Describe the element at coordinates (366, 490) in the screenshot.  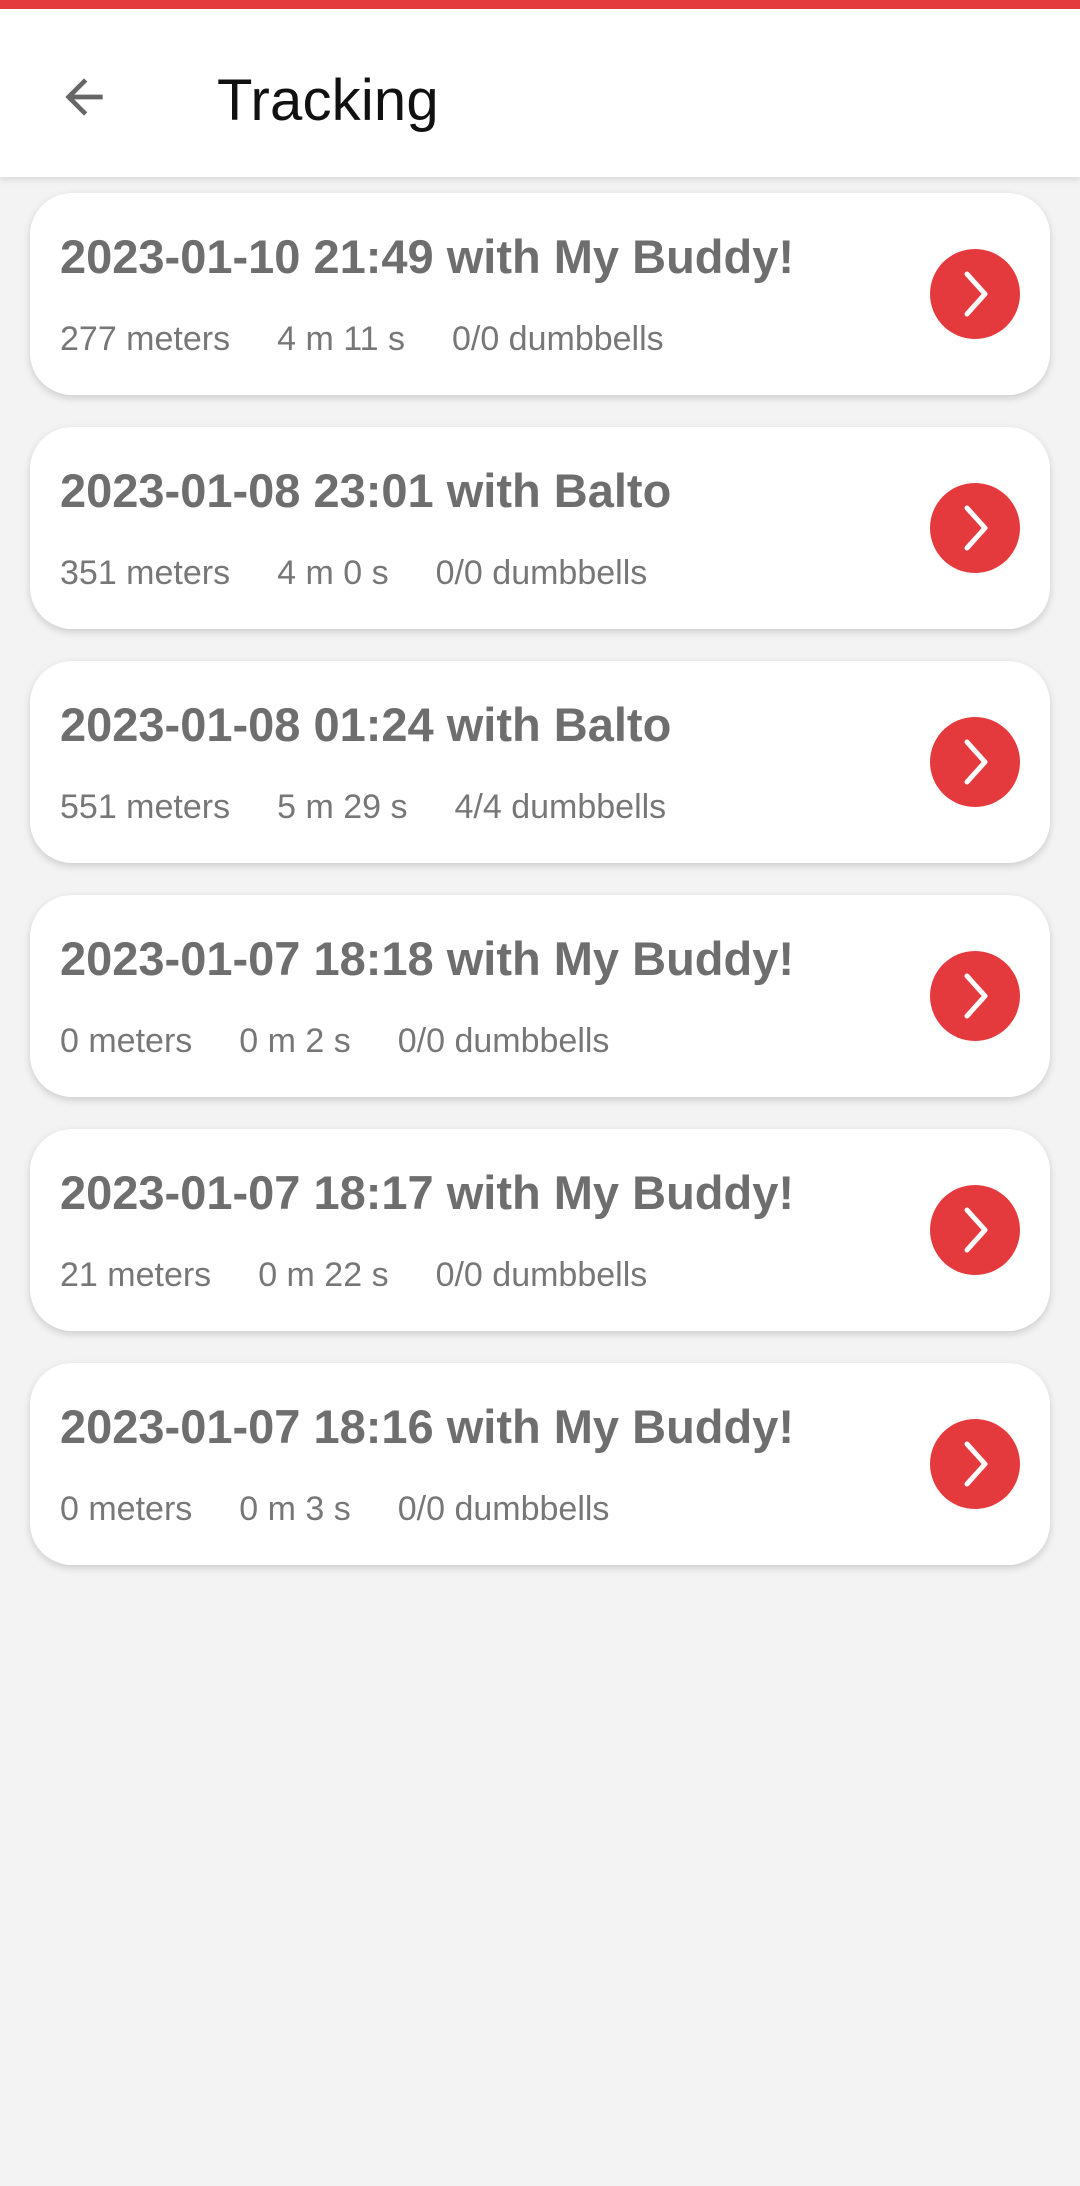
I see `session-title: 2023-01-08 23:01 with Balto` at that location.